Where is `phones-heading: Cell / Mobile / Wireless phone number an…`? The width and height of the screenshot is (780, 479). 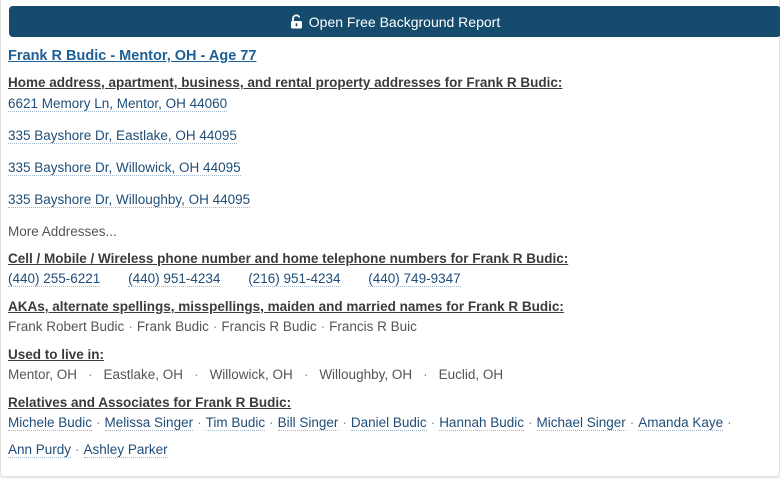
phones-heading: Cell / Mobile / Wireless phone number an… is located at coordinates (288, 258).